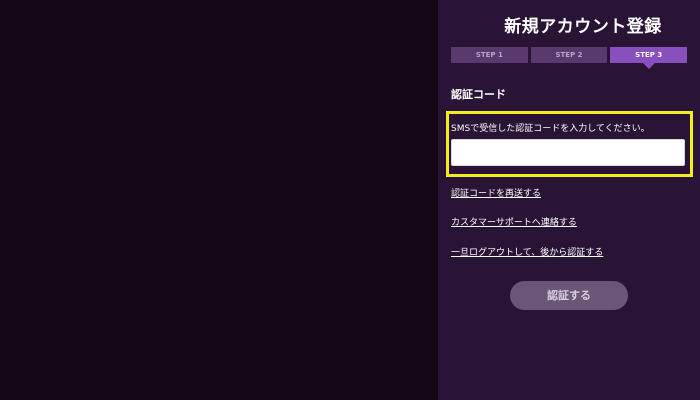 Image resolution: width=700 pixels, height=400 pixels. What do you see at coordinates (649, 58) in the screenshot?
I see `step-3: STEP 3` at bounding box center [649, 58].